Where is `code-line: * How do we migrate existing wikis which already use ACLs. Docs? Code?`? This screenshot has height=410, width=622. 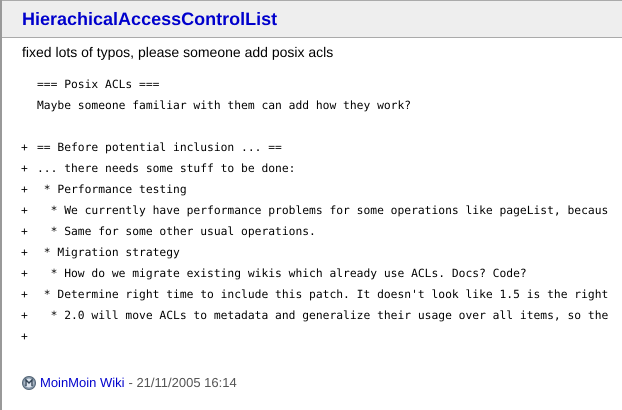
code-line: * How do we migrate existing wikis which already use ACLs. Docs? Code? is located at coordinates (288, 274).